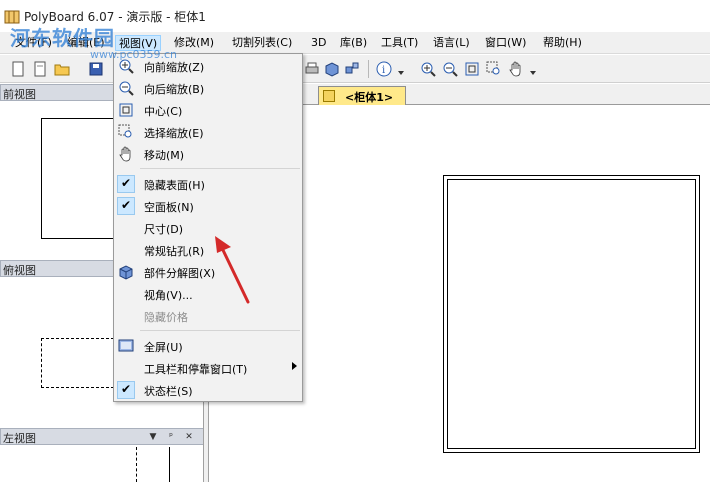 The height and width of the screenshot is (482, 710). I want to click on cube-explode-icon, so click(352, 69).